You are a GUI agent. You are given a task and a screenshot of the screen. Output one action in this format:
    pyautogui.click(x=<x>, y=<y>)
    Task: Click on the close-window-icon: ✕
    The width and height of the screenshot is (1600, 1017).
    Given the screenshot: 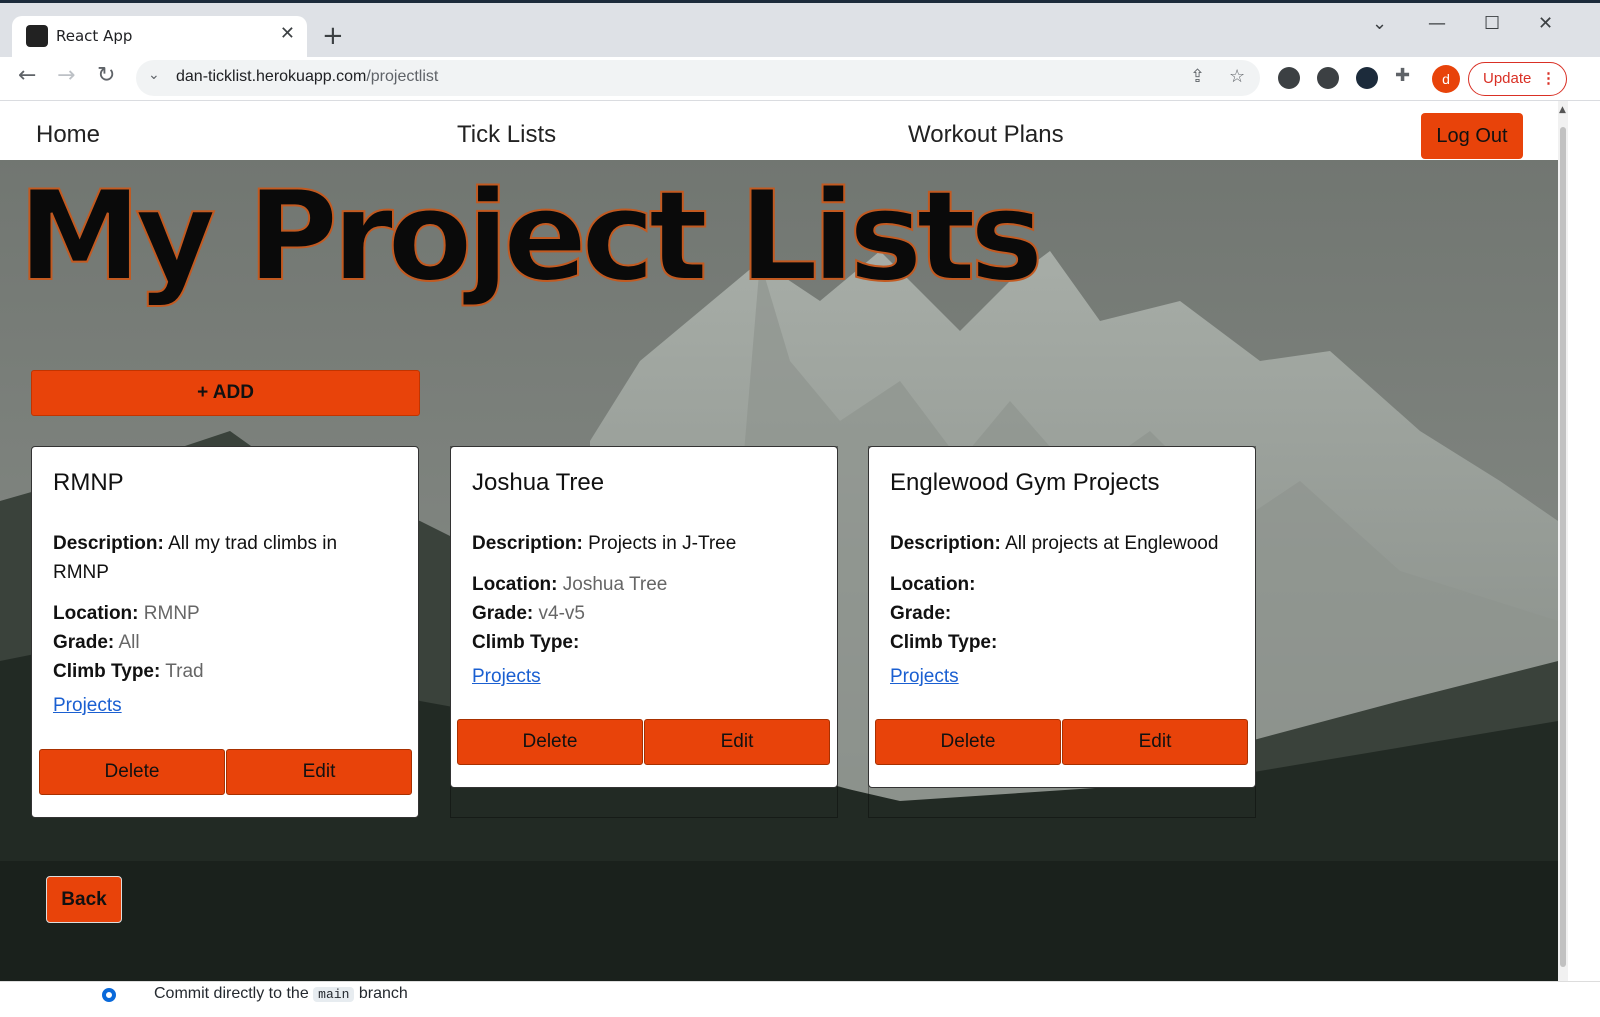 What is the action you would take?
    pyautogui.click(x=1545, y=23)
    